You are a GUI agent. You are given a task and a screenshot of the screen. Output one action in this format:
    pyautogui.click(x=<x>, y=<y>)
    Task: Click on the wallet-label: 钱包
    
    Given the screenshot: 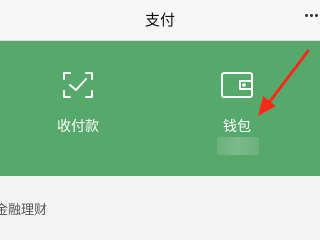 What is the action you would take?
    pyautogui.click(x=237, y=127)
    